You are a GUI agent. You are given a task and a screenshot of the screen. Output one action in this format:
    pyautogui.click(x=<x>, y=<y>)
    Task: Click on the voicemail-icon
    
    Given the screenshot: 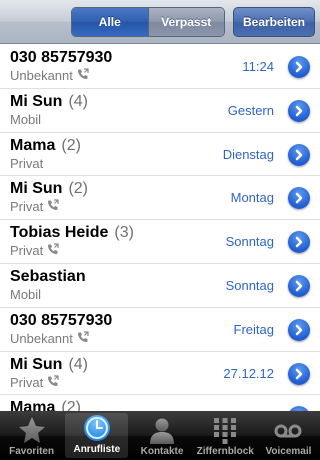 What is the action you would take?
    pyautogui.click(x=288, y=431)
    